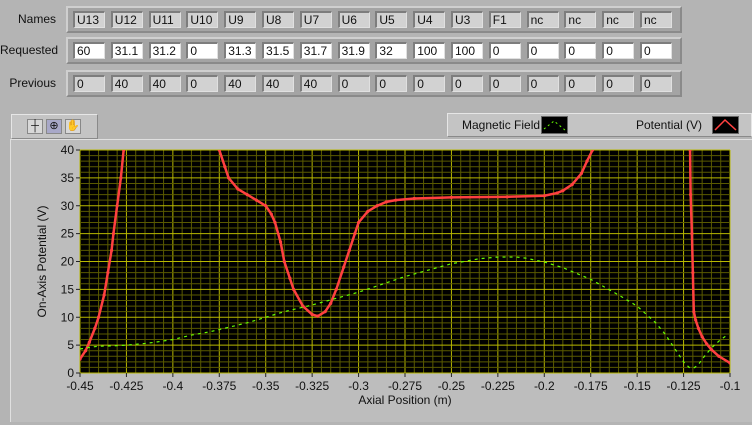  I want to click on requested-cell: 31.1, so click(126, 50).